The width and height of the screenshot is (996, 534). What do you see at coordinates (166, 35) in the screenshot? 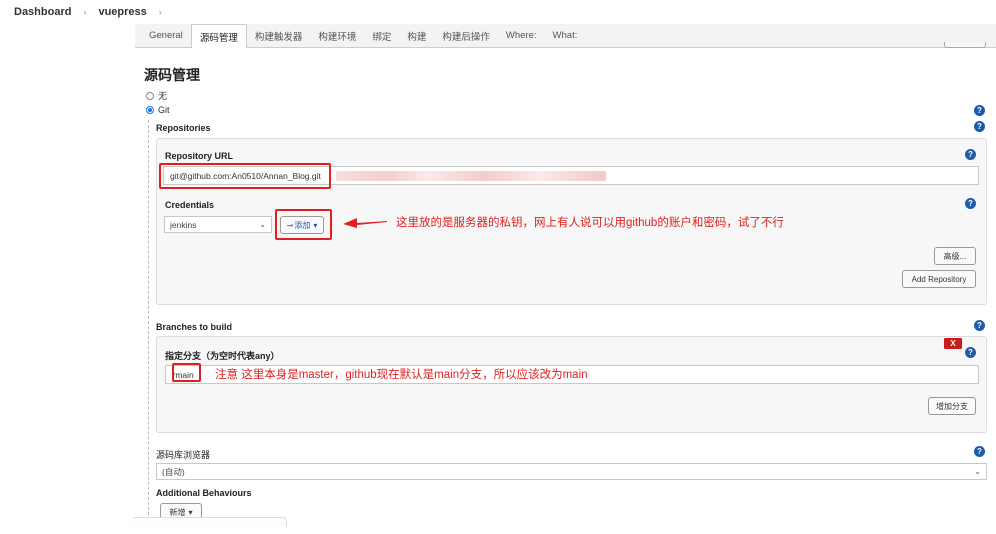
I see `tab-general: General` at bounding box center [166, 35].